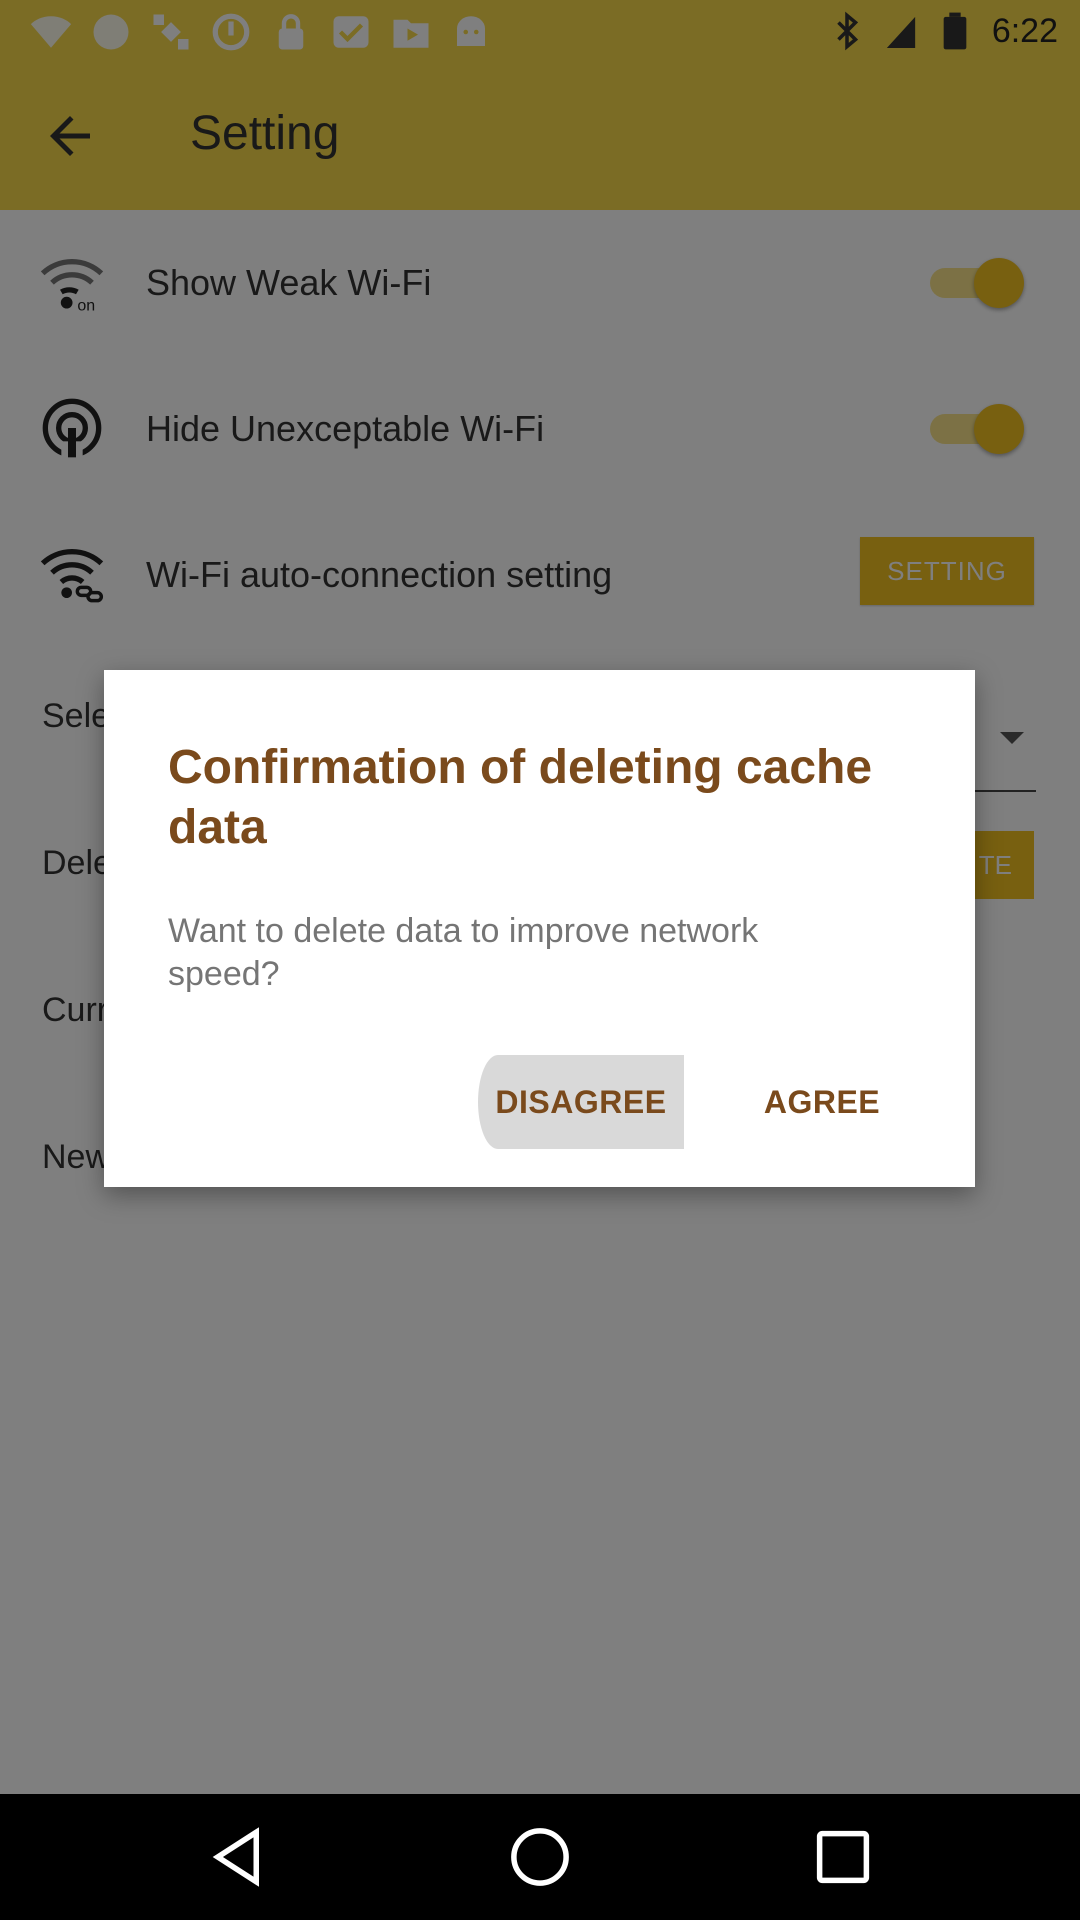  I want to click on navigation-bar, so click(540, 1857).